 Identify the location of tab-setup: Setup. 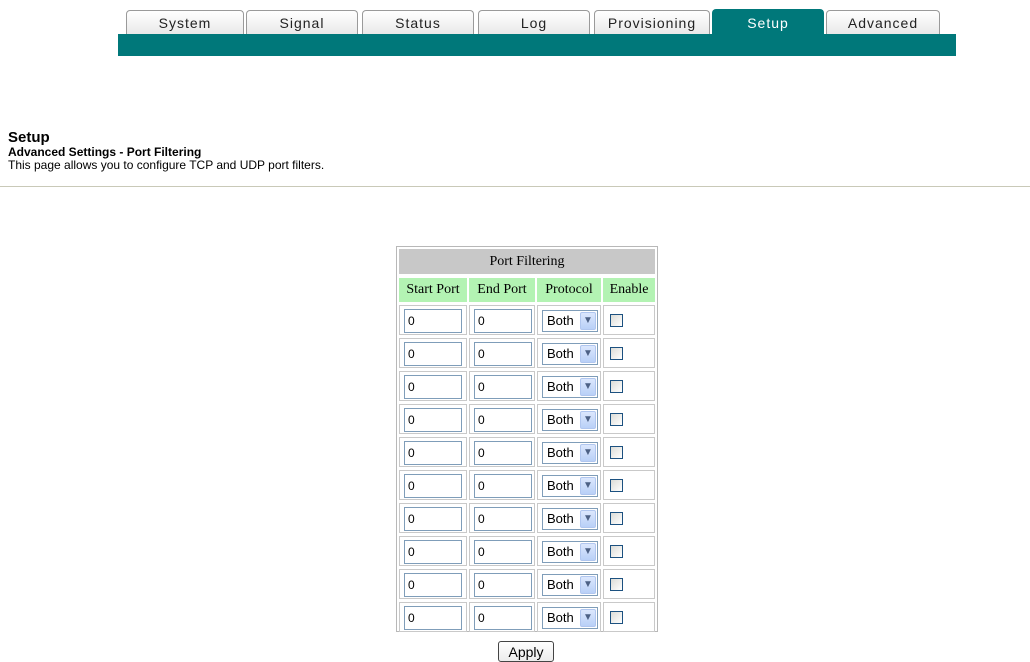
(768, 22).